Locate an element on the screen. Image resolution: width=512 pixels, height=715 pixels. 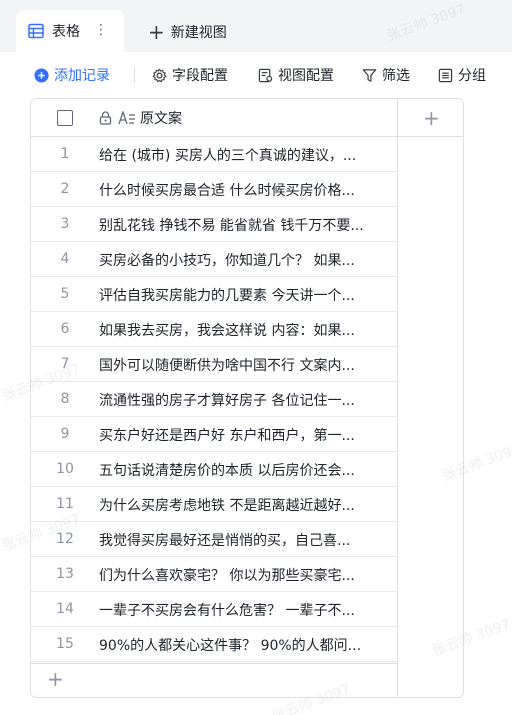
filter-label: 筛选 is located at coordinates (396, 76).